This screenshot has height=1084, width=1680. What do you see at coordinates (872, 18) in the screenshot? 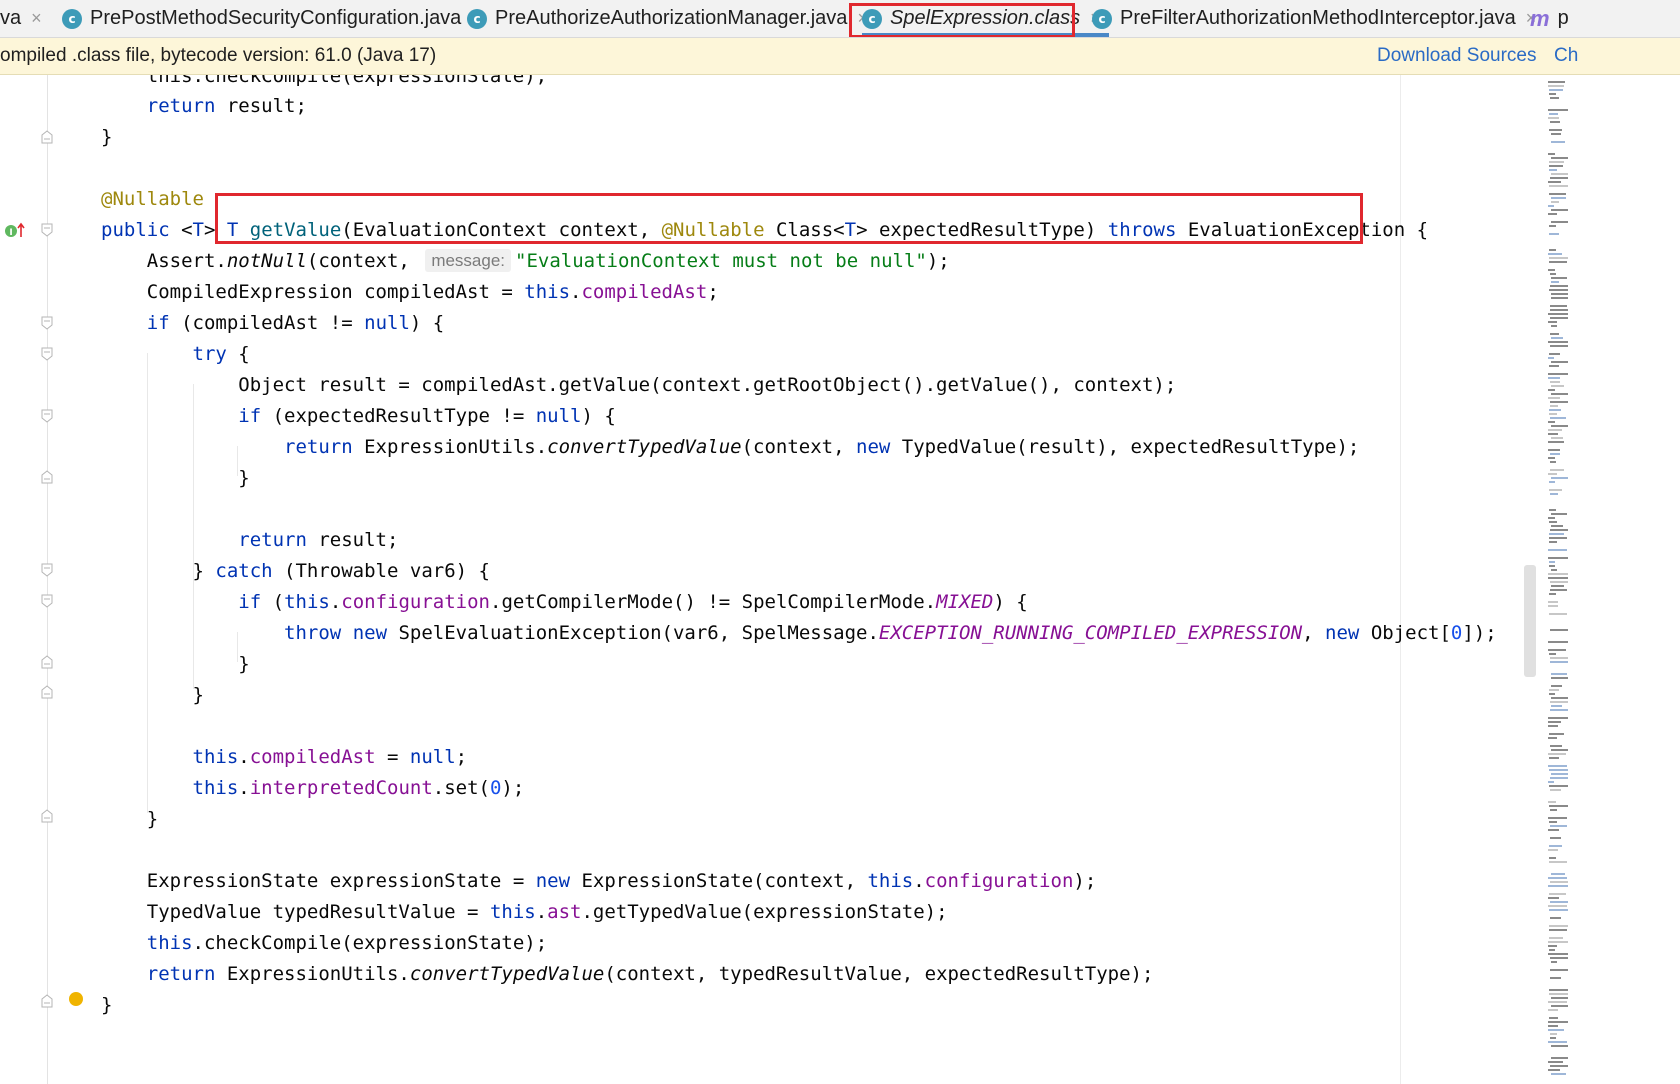
I see `class-icon: c` at bounding box center [872, 18].